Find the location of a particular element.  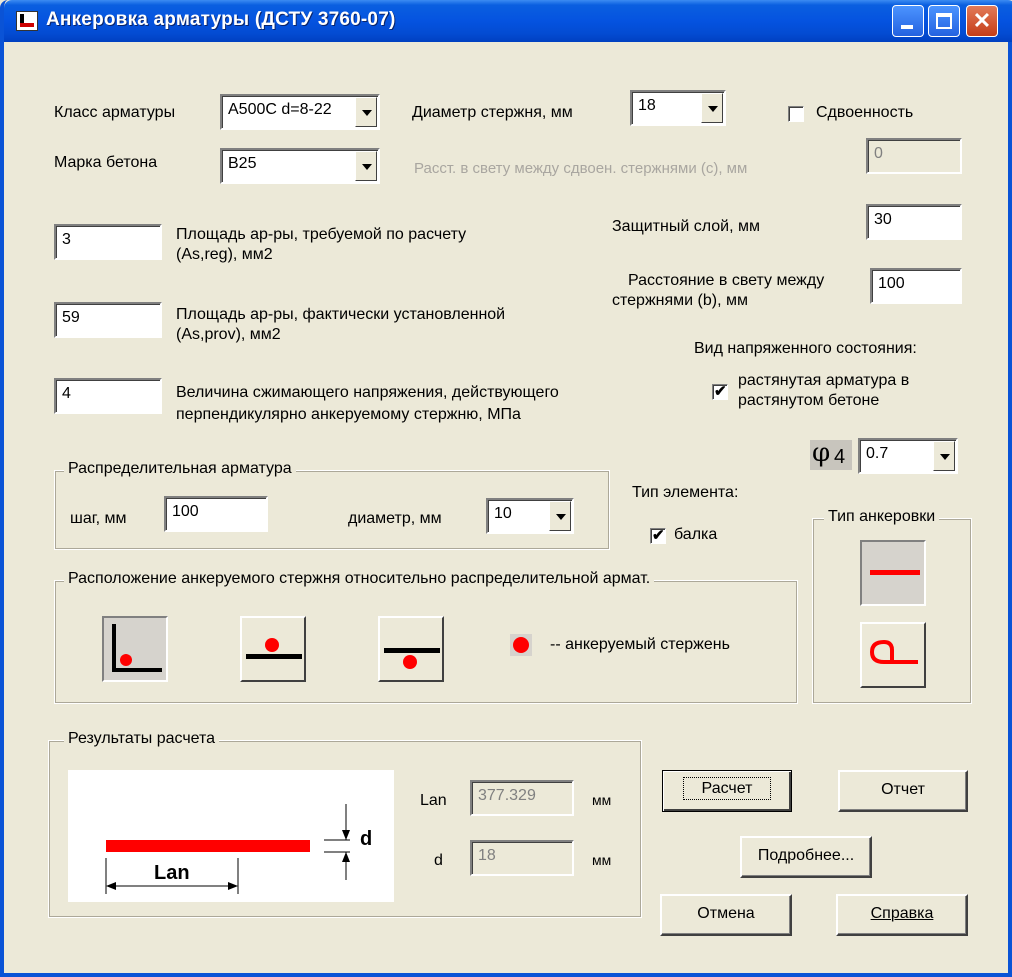

minimize-button is located at coordinates (908, 21).